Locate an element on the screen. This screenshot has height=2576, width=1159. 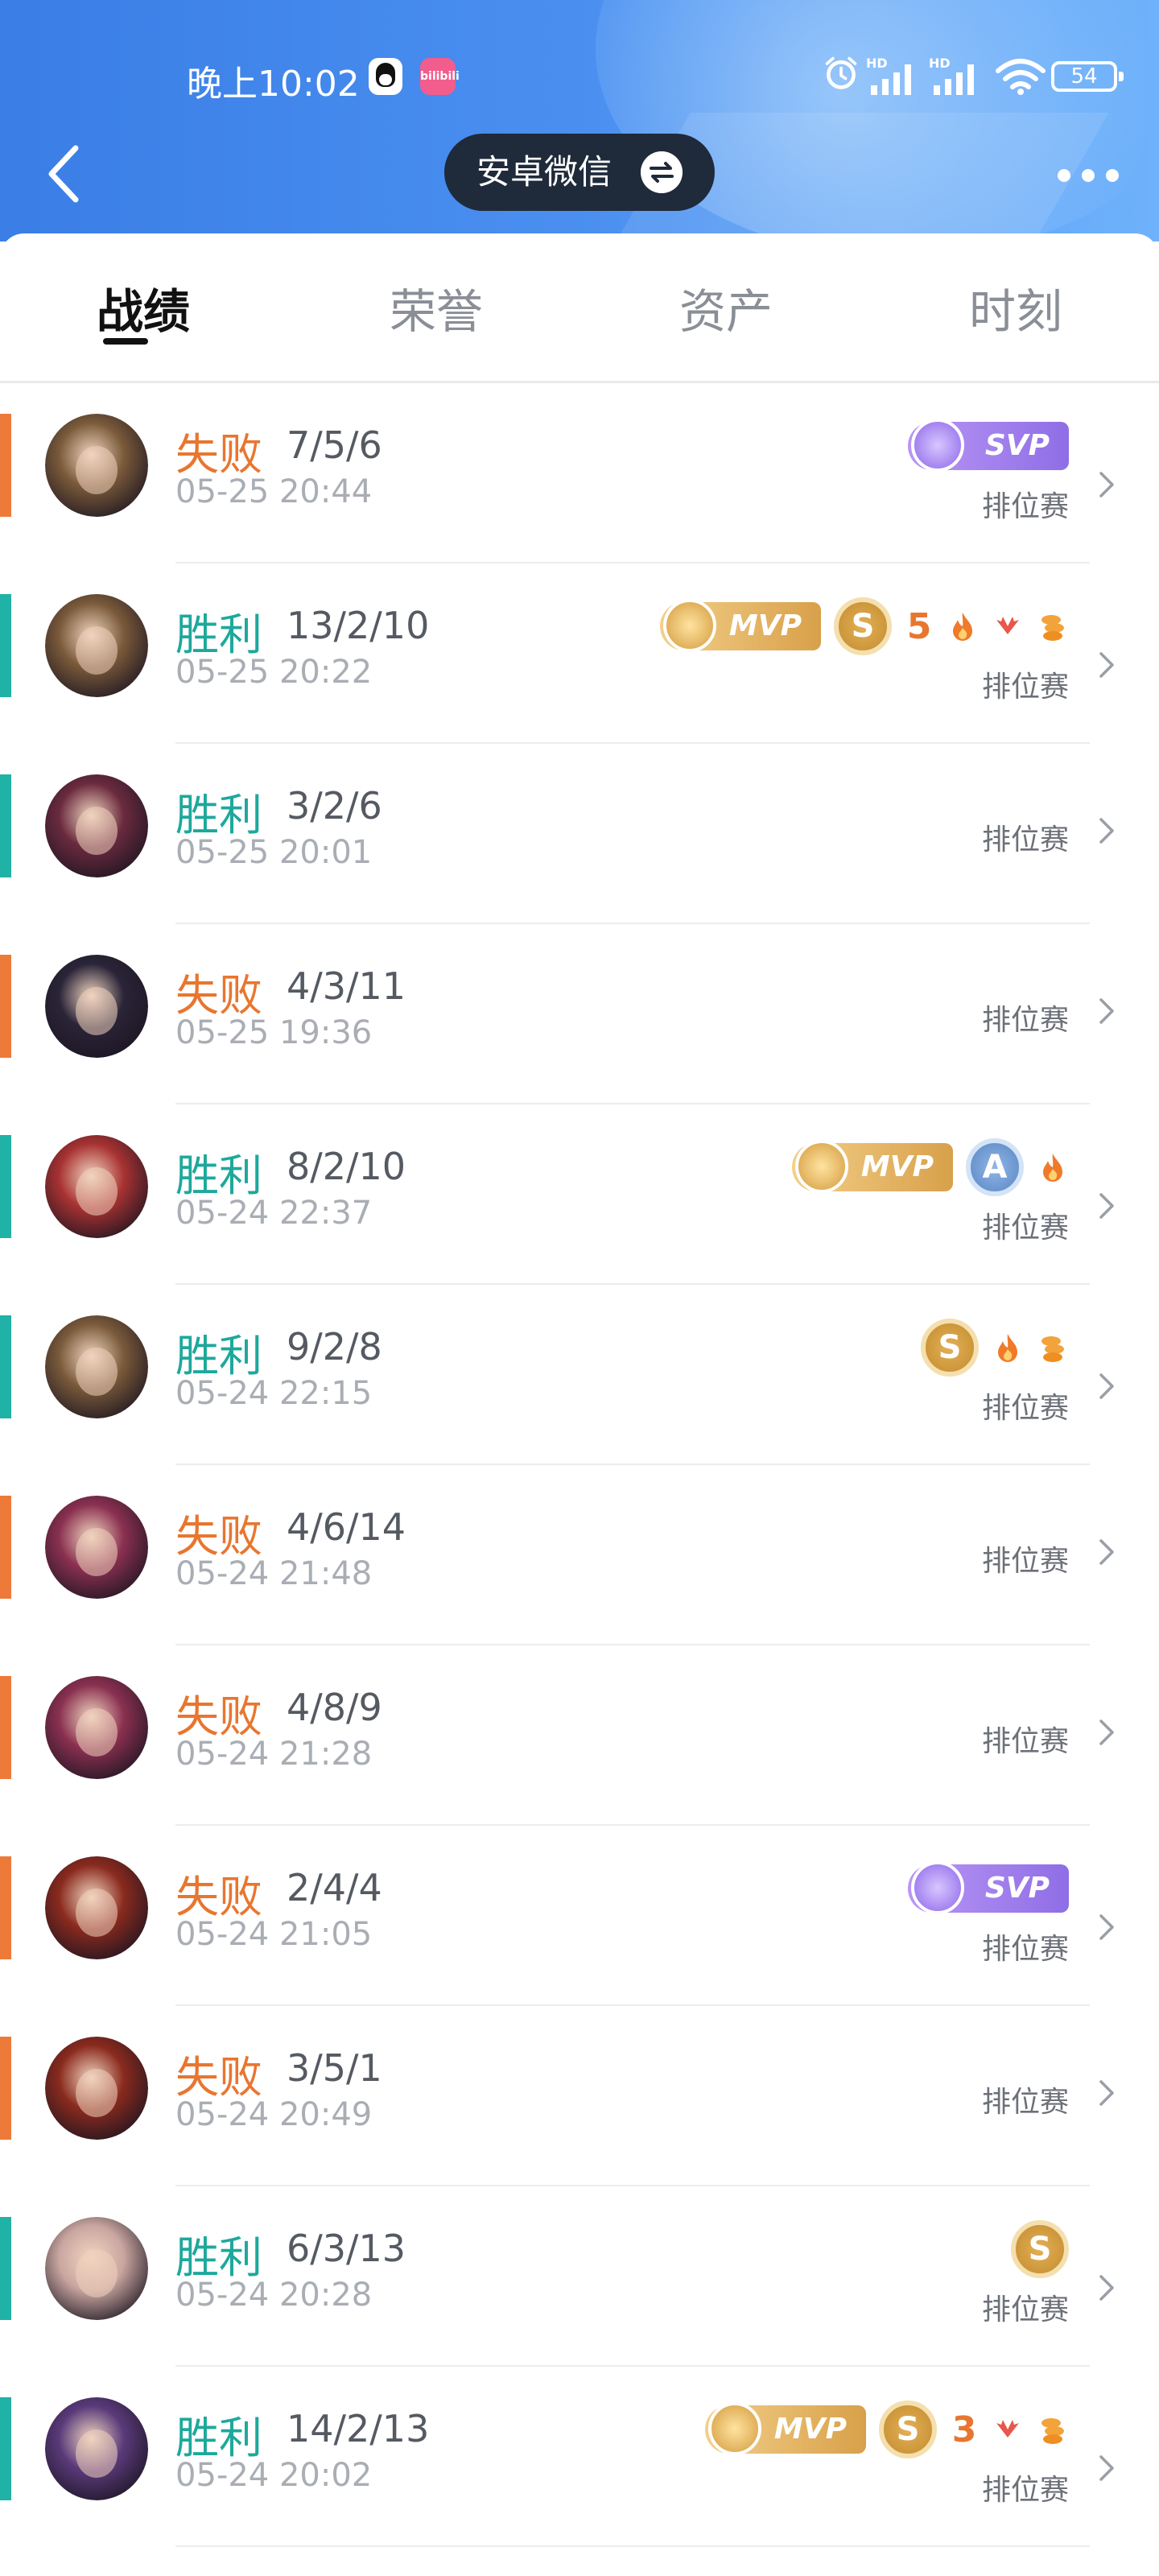
svg-text: HD is located at coordinates (940, 63).